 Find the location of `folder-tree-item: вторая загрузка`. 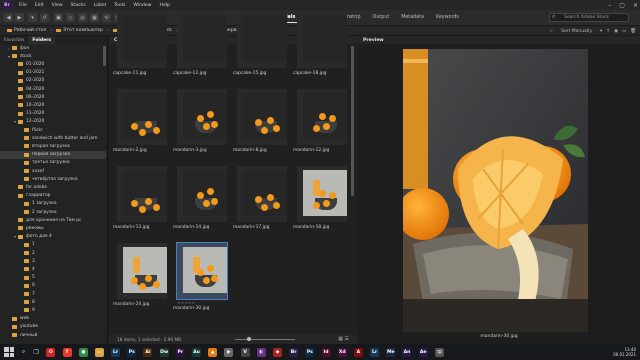

folder-tree-item: вторая загрузка is located at coordinates (35, 146).